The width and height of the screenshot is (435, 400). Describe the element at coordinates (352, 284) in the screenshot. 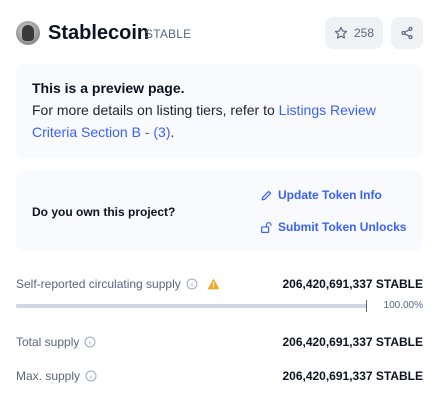

I see `circulating-supply-value: 206,420,691,337 STABLE` at that location.